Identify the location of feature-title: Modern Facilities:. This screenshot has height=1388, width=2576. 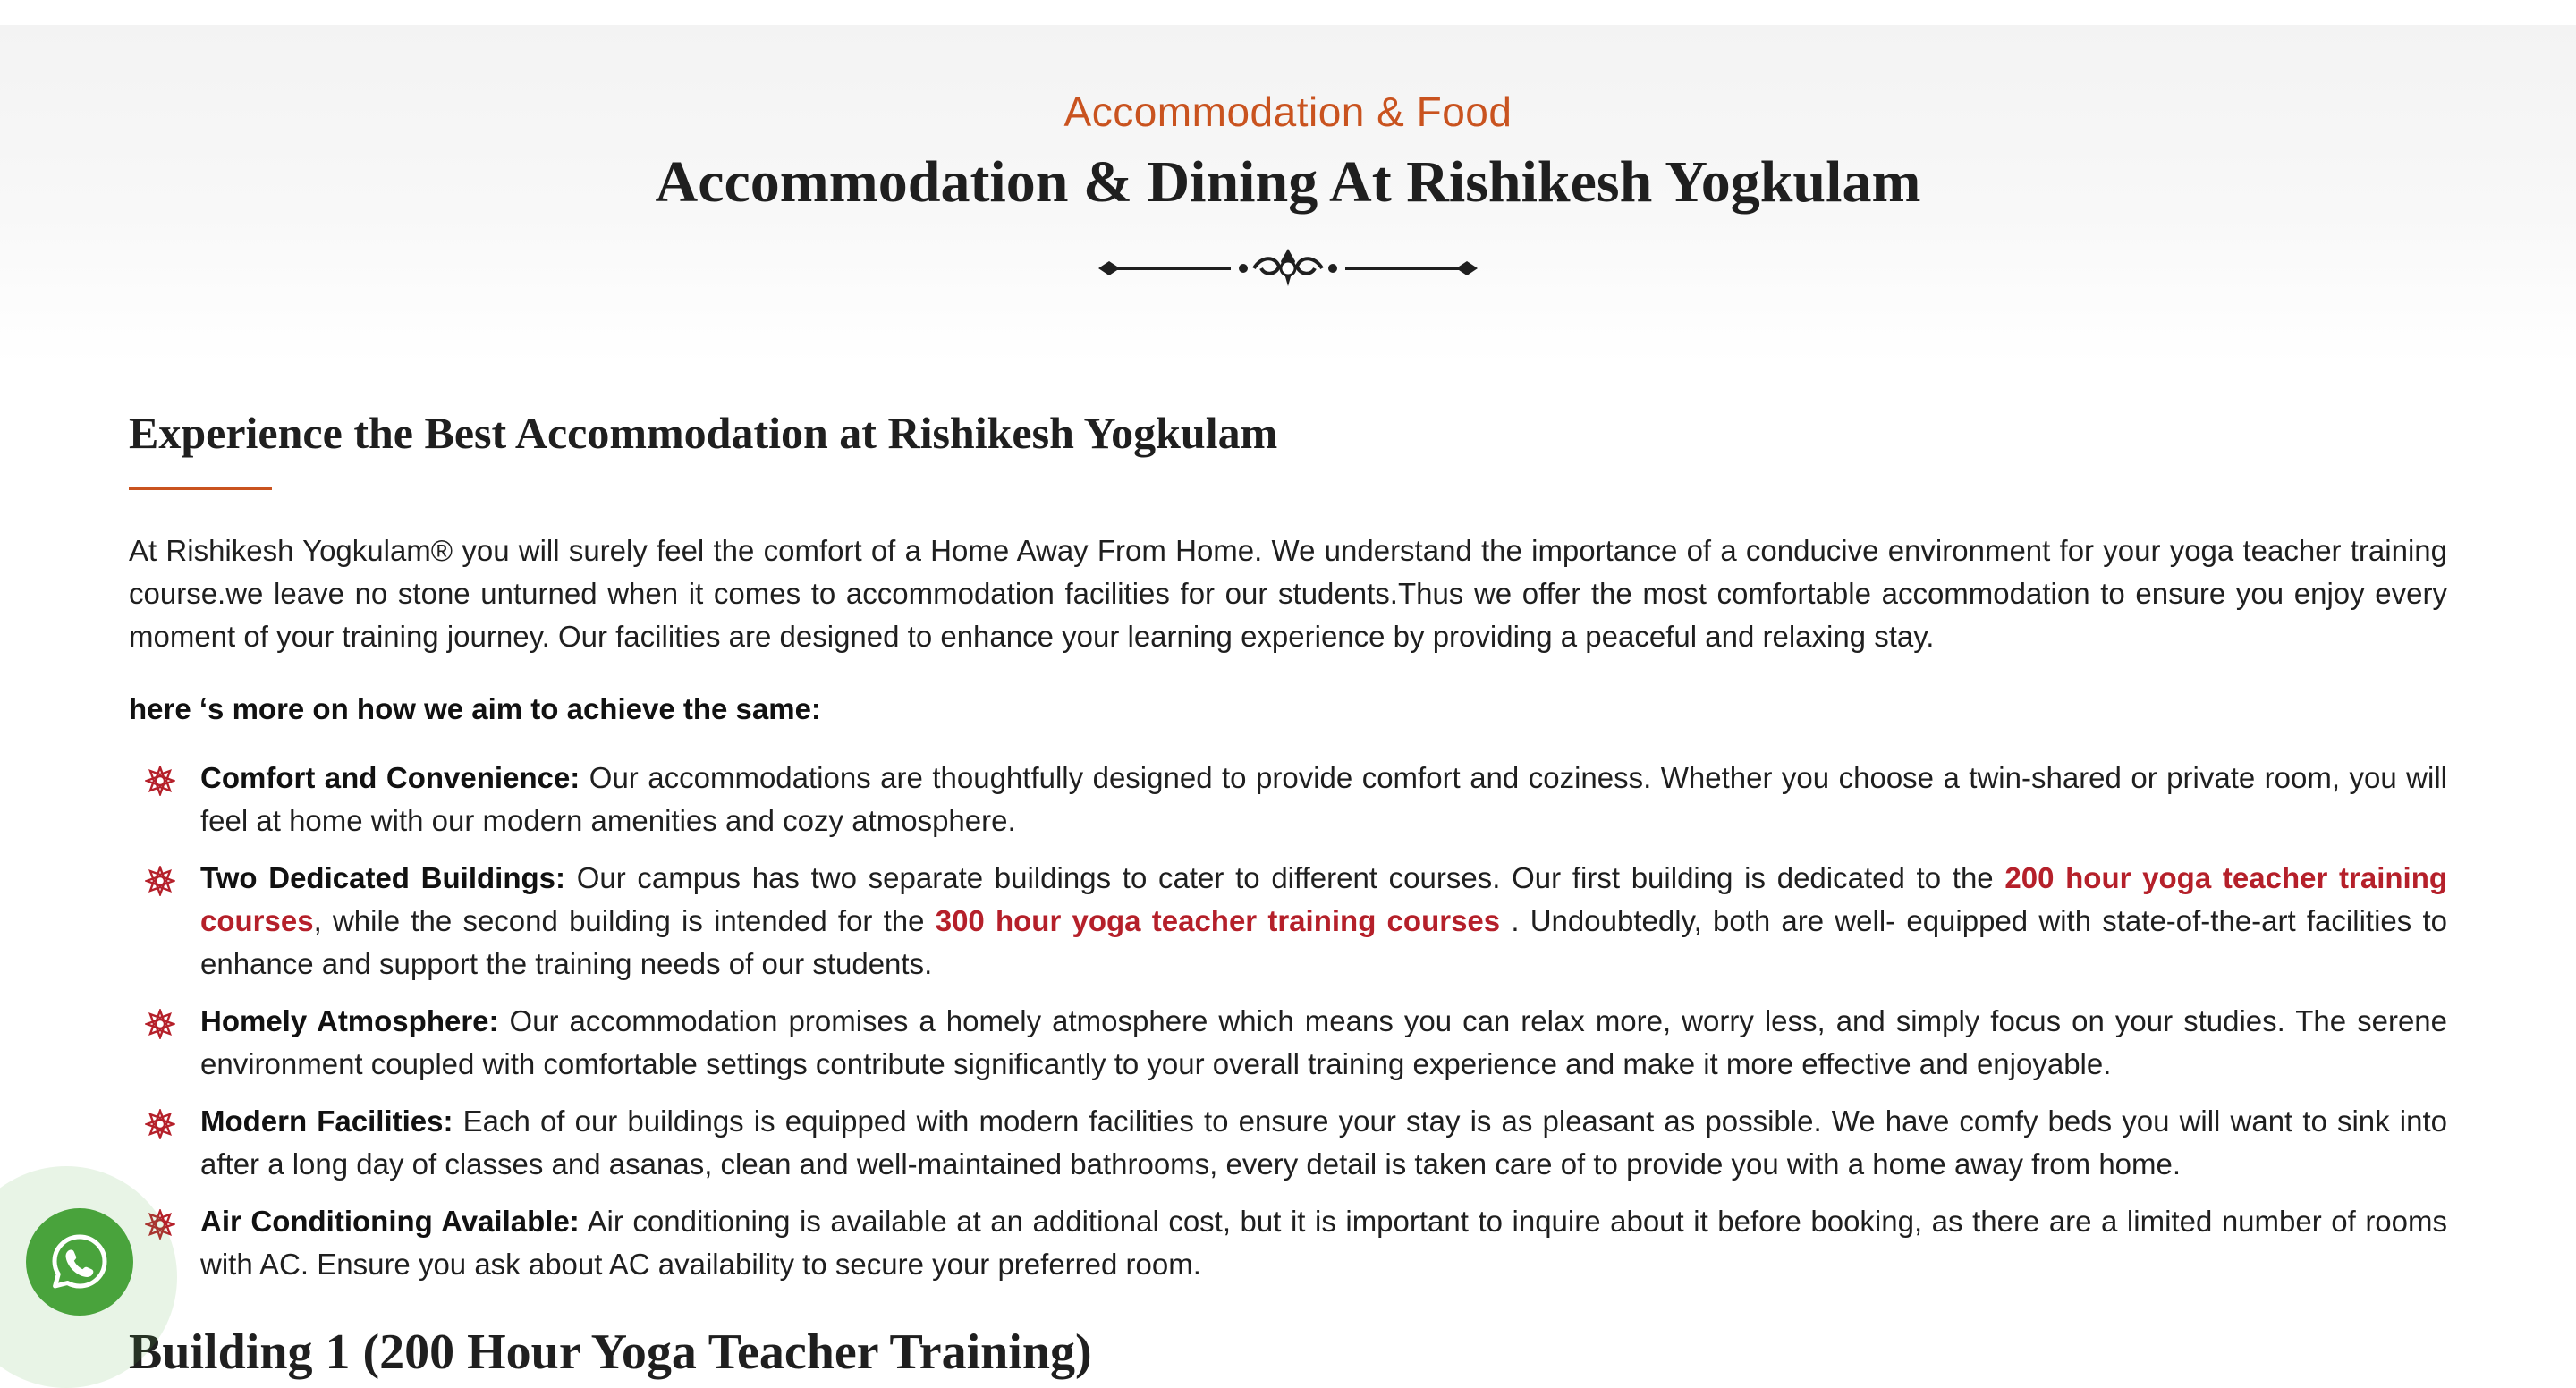
(326, 1121).